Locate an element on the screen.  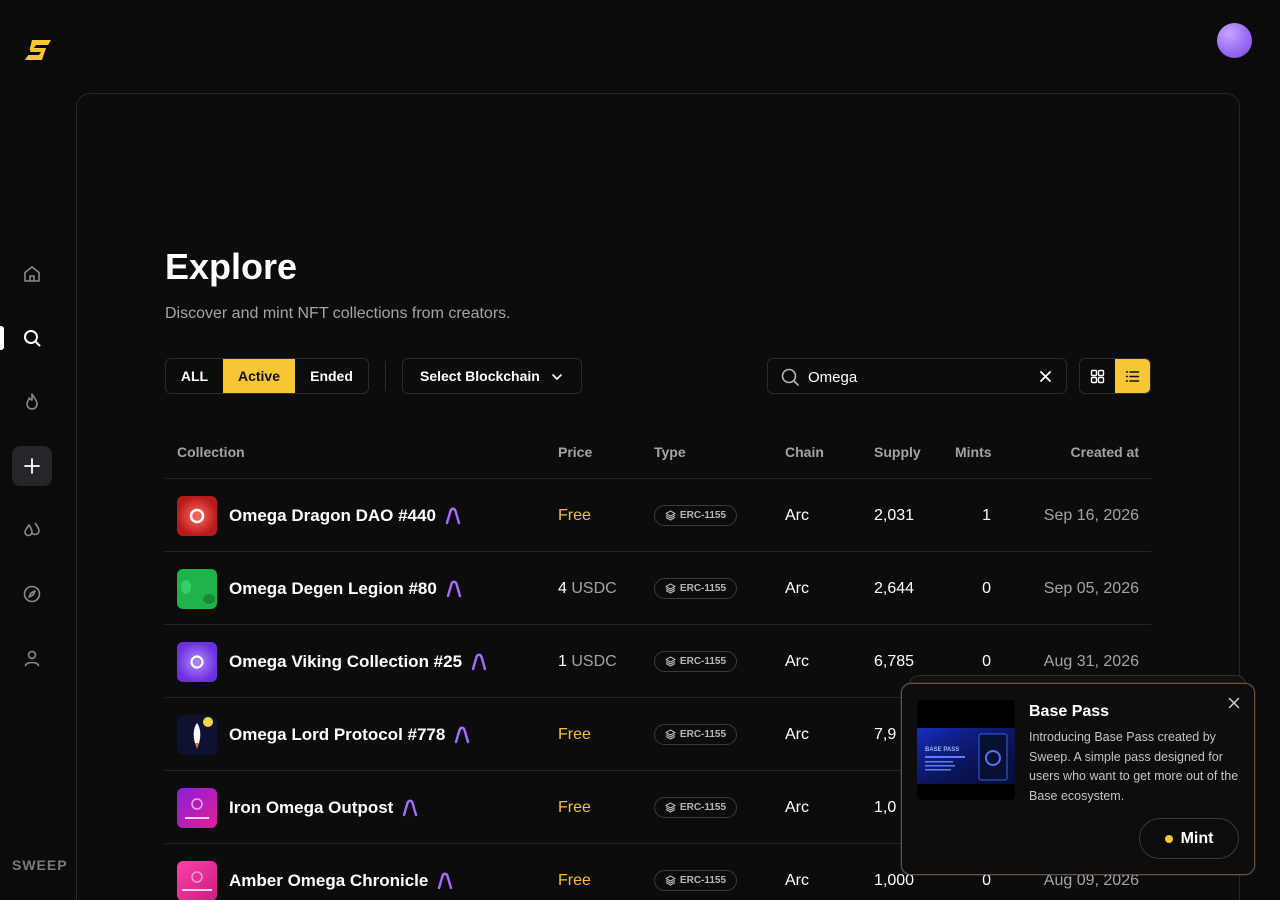
tab-ended: Ended is located at coordinates (331, 376).